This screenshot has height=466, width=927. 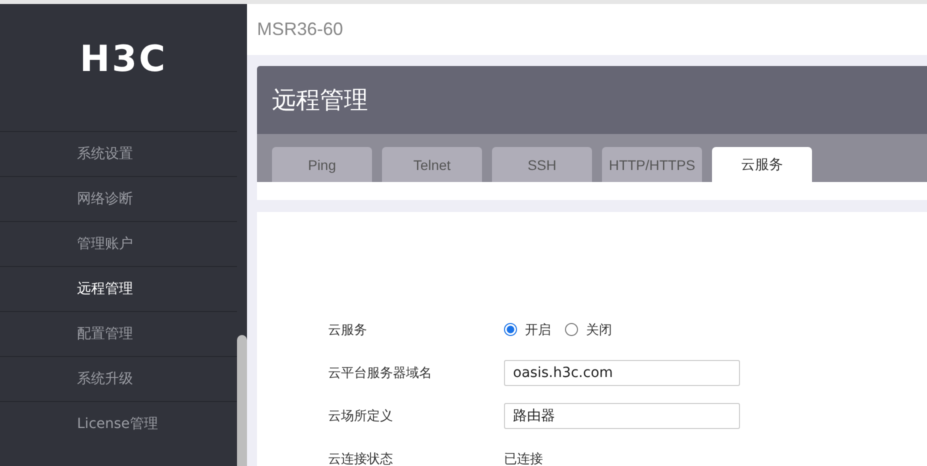 What do you see at coordinates (118, 198) in the screenshot?
I see `sidebar-item: 网络诊断` at bounding box center [118, 198].